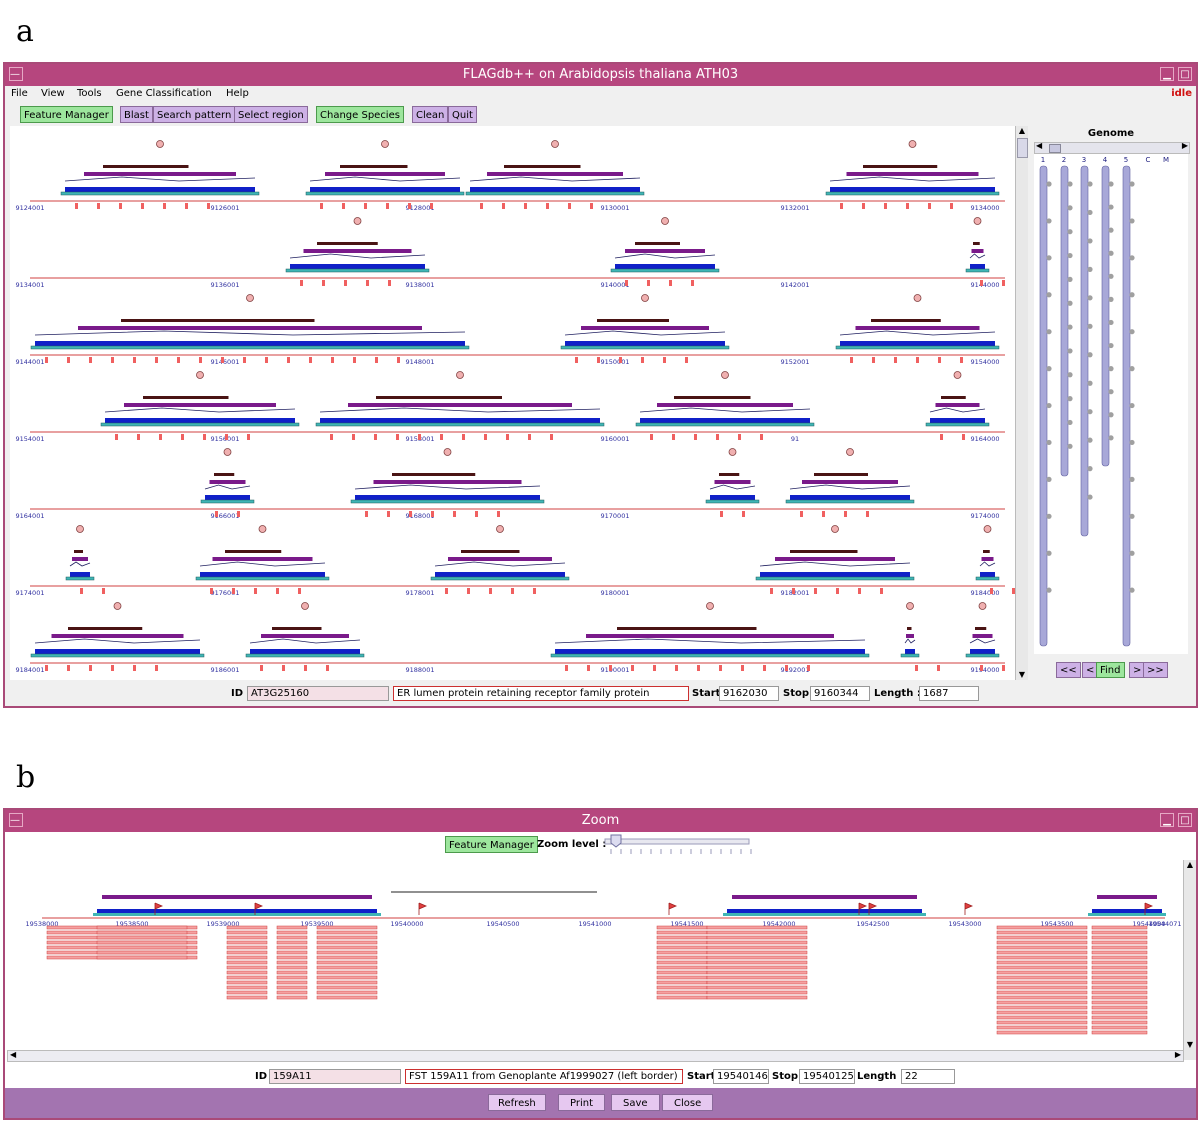  What do you see at coordinates (136, 114) in the screenshot?
I see `blast-button: Blast` at bounding box center [136, 114].